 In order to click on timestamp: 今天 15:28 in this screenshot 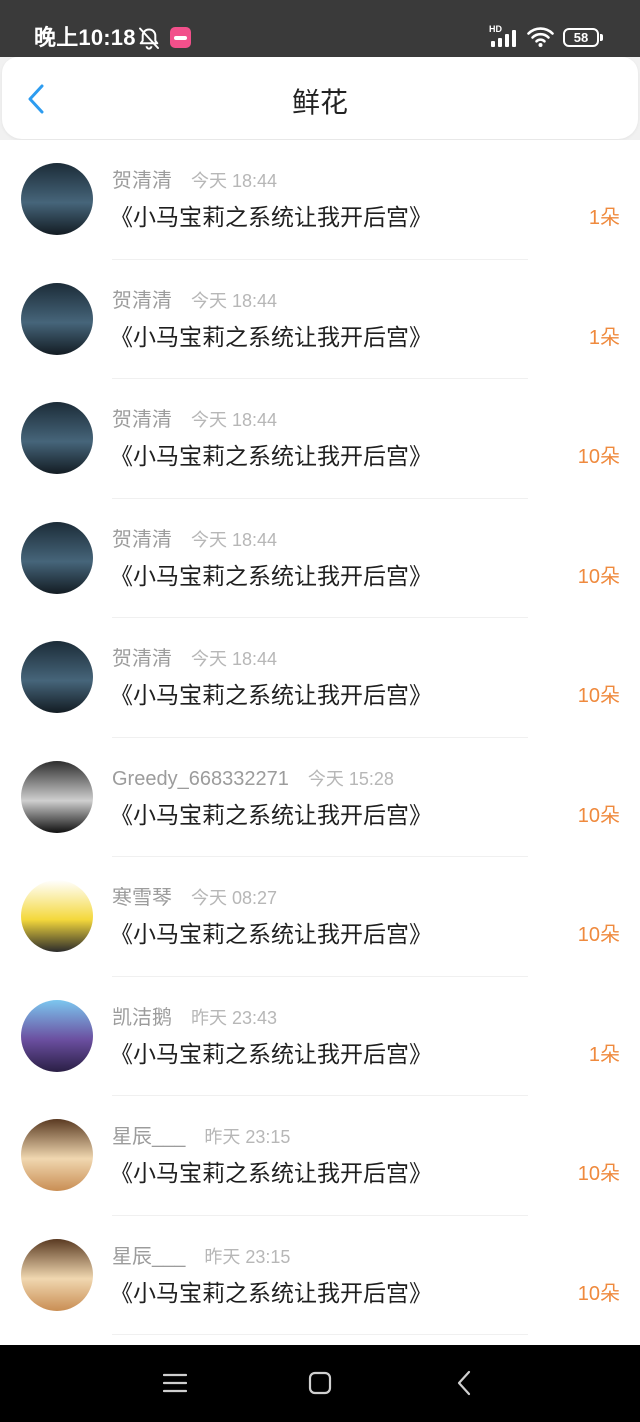, I will do `click(350, 778)`.